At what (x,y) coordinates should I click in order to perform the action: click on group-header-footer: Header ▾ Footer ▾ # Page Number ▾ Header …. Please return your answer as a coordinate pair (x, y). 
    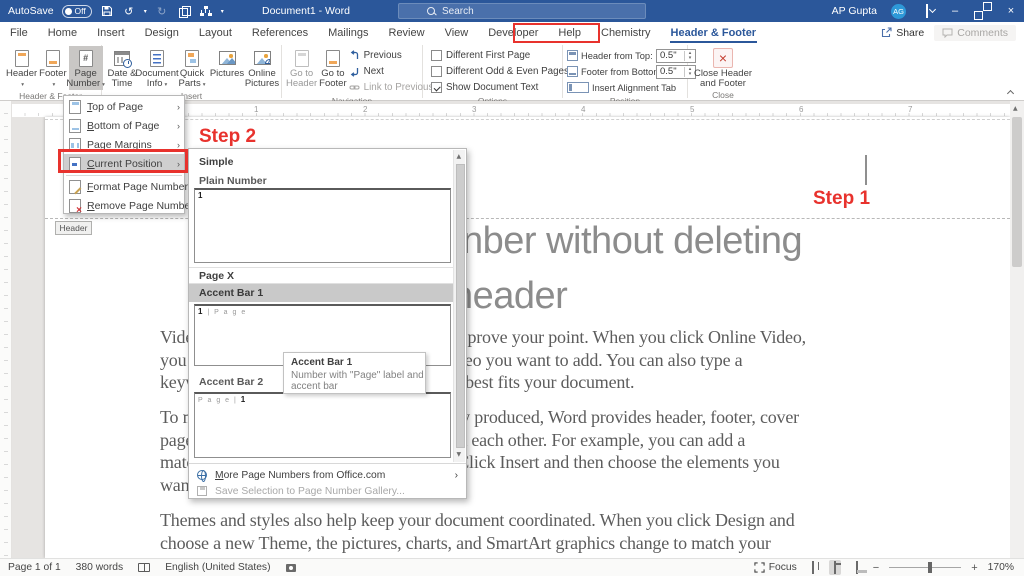
    Looking at the image, I should click on (52, 72).